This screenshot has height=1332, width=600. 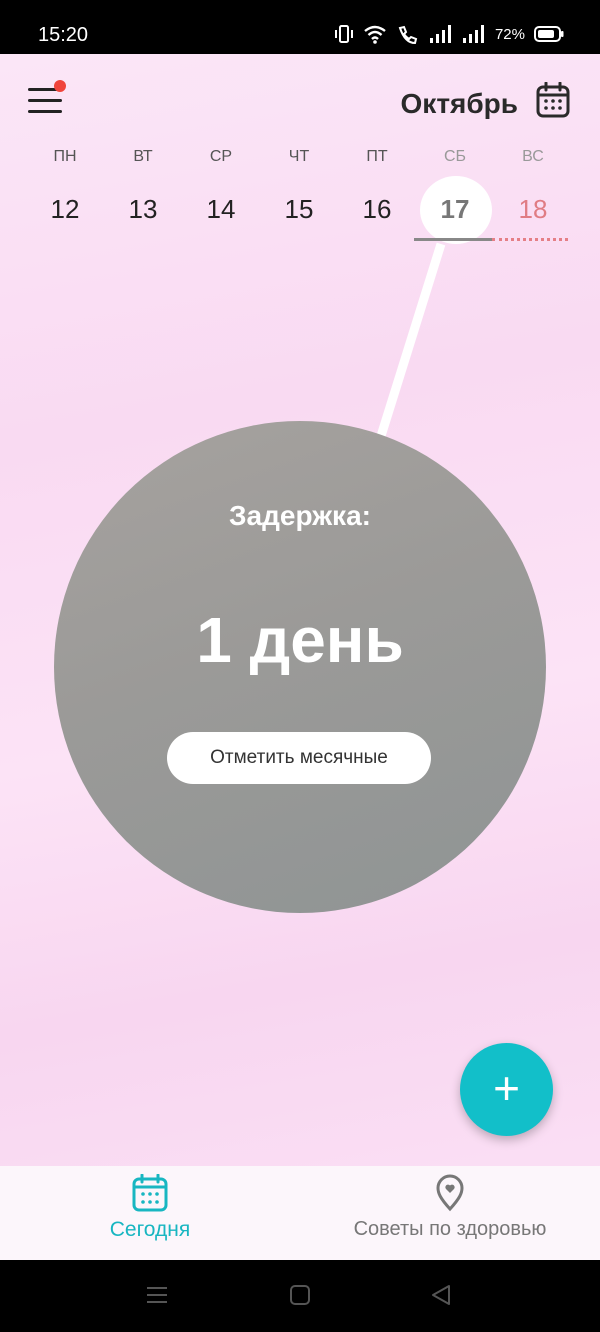 I want to click on status-icons: 72%, so click(x=449, y=34).